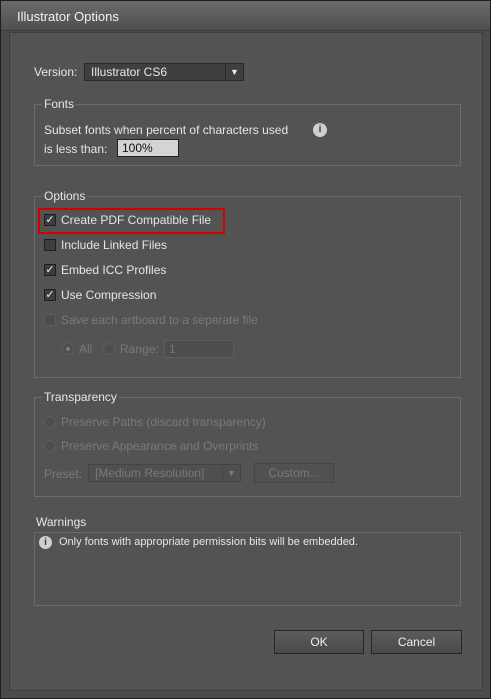  Describe the element at coordinates (139, 349) in the screenshot. I see `range-radio-label: Range:` at that location.